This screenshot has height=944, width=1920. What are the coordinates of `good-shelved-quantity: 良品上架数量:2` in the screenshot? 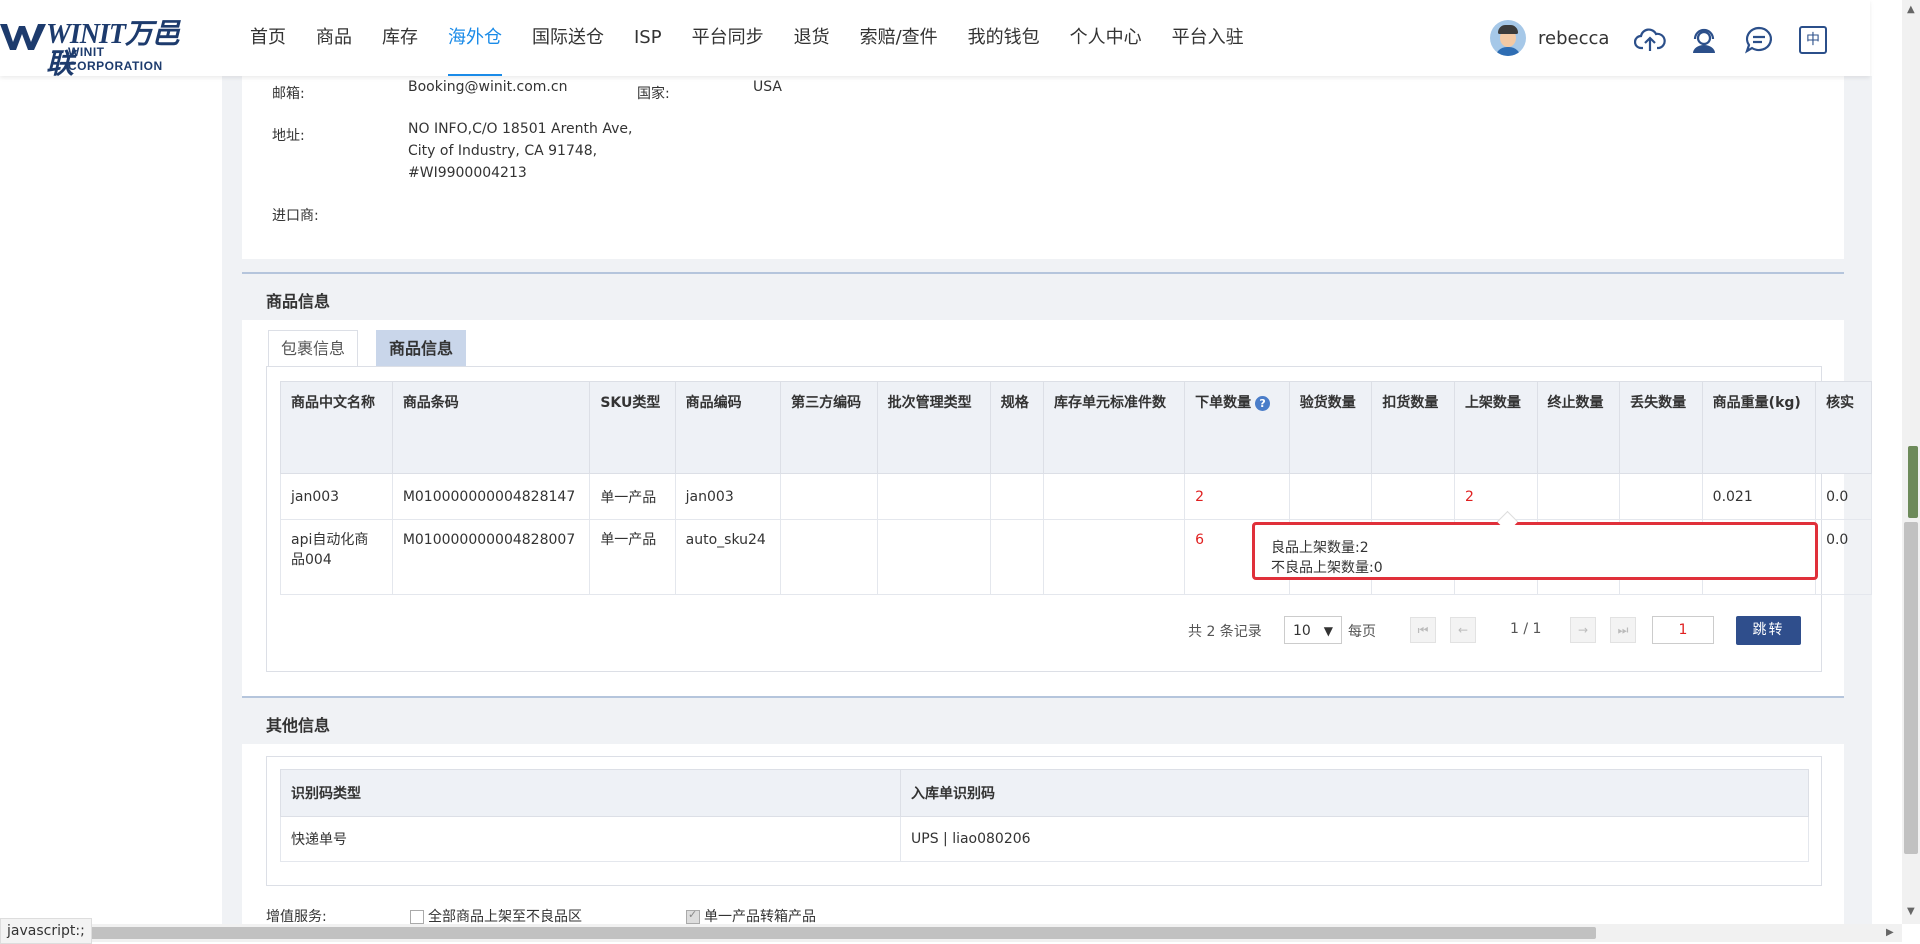 It's located at (1320, 548).